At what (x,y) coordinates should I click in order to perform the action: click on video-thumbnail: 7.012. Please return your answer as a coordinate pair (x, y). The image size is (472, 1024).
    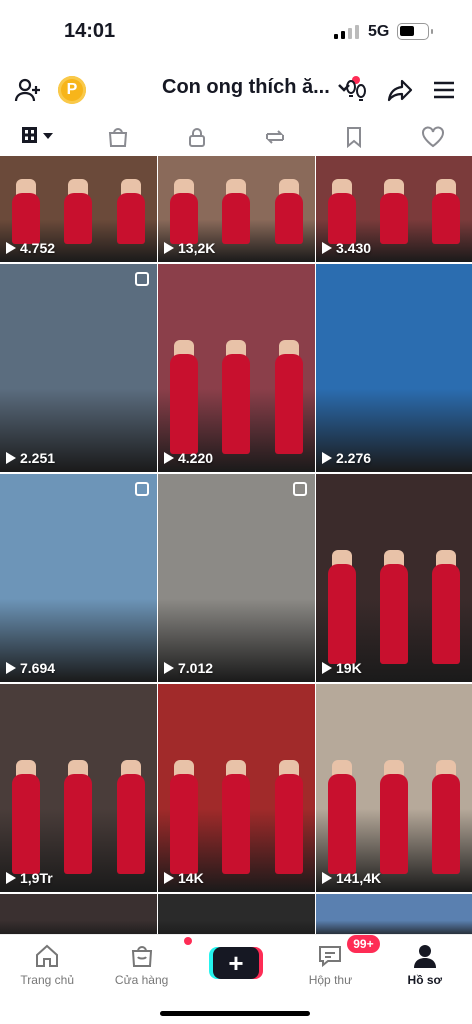
    Looking at the image, I should click on (236, 578).